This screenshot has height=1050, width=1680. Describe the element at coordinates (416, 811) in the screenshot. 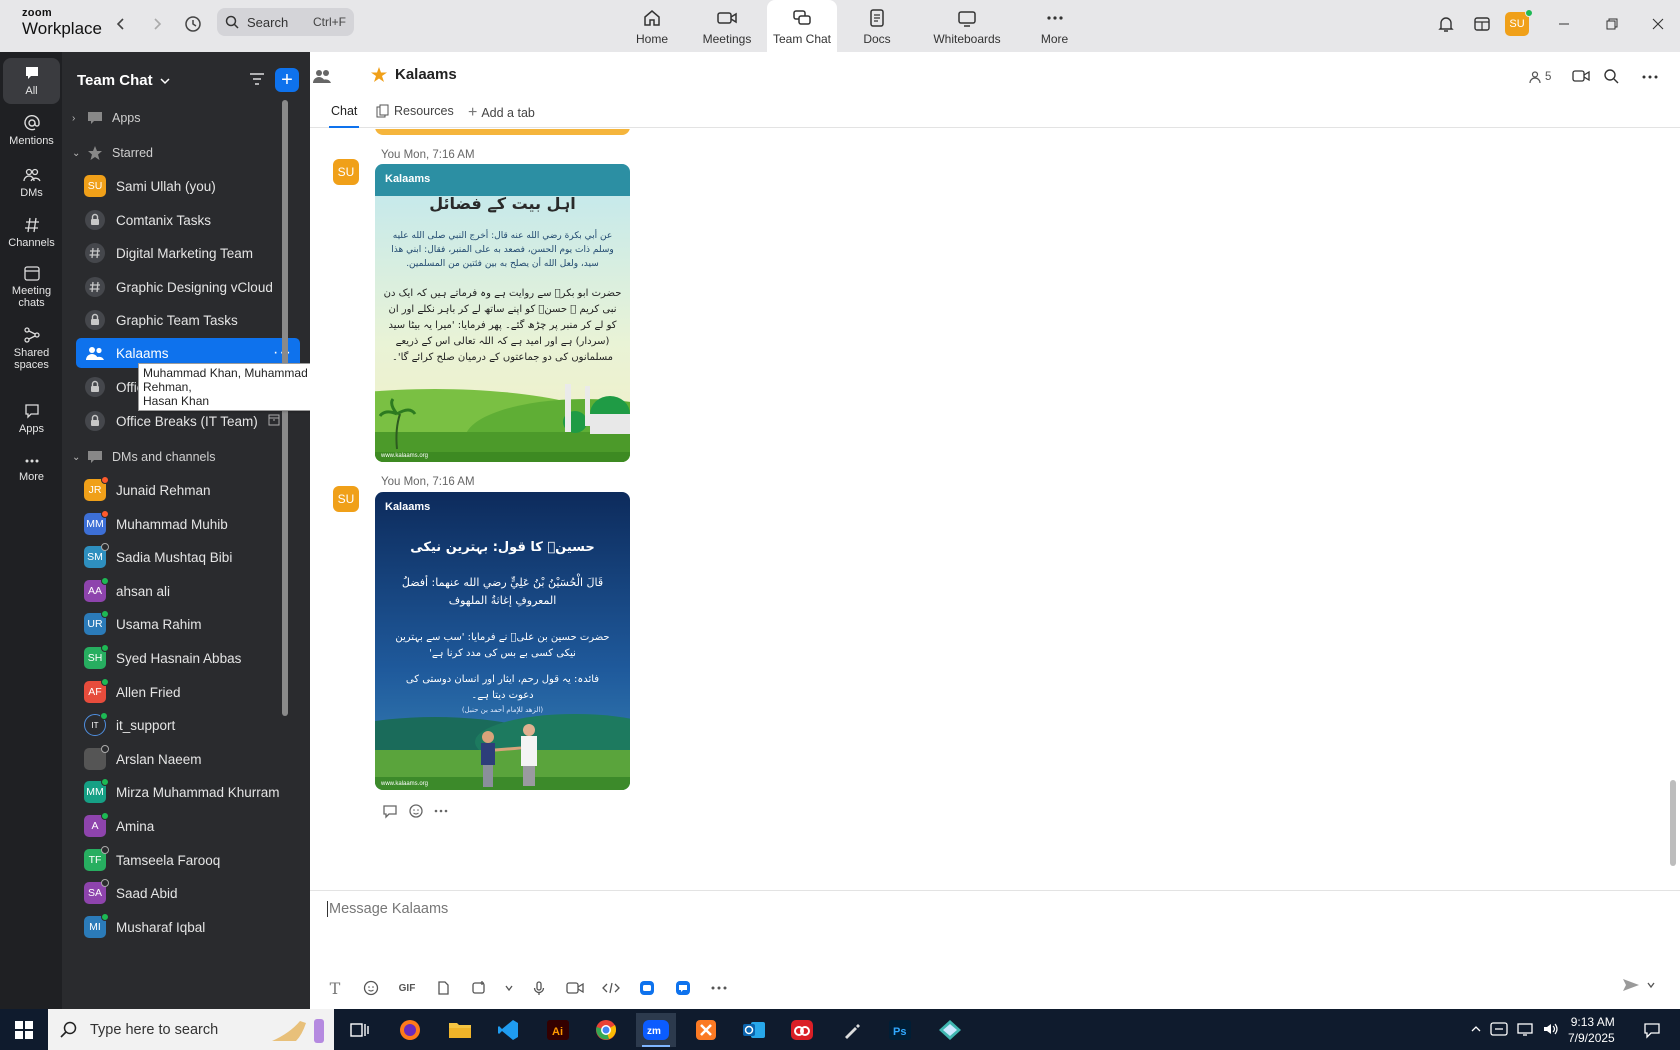

I see `emoji-reaction-icon` at that location.